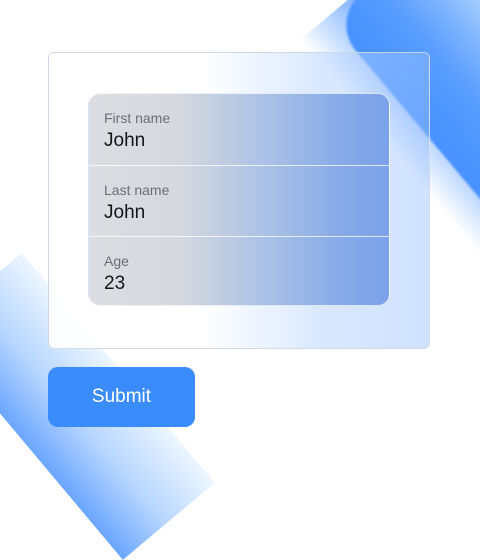  Describe the element at coordinates (121, 397) in the screenshot. I see `submit-button: Submit` at that location.